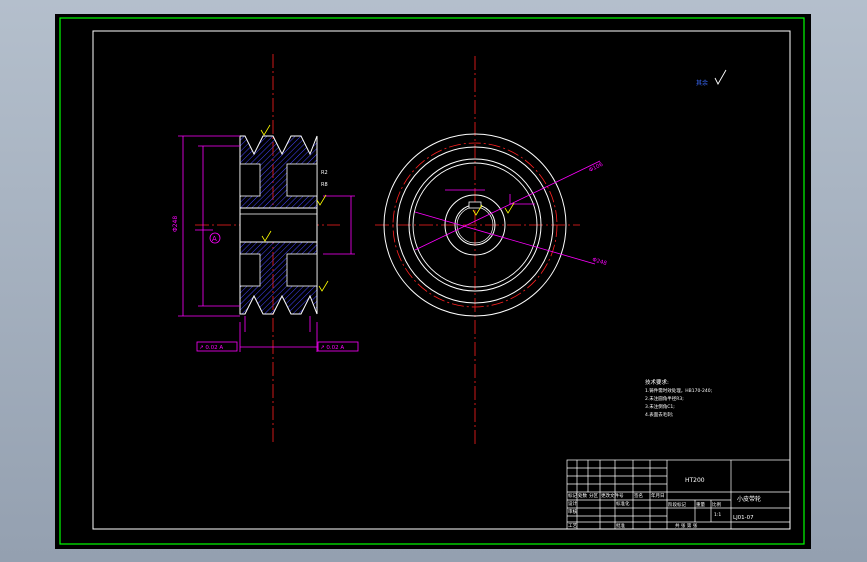 The image size is (867, 562). I want to click on tolerance-frame-left: ↗ 0.02 A, so click(217, 346).